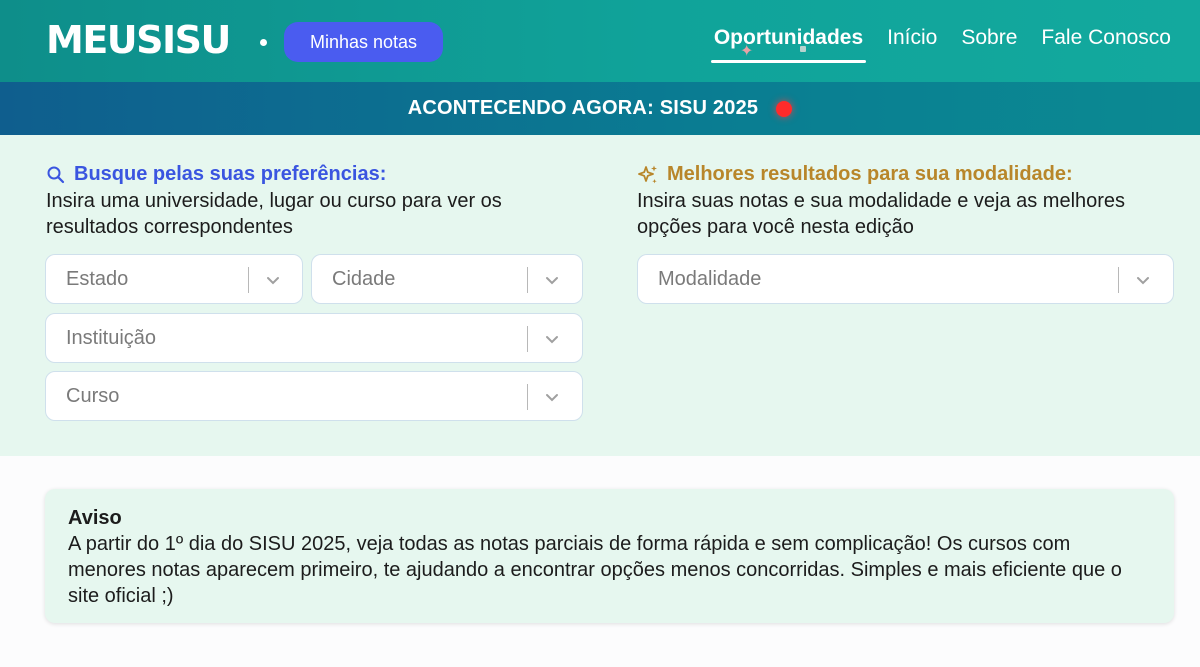 The height and width of the screenshot is (667, 1200). Describe the element at coordinates (263, 42) in the screenshot. I see `logo-dot` at that location.